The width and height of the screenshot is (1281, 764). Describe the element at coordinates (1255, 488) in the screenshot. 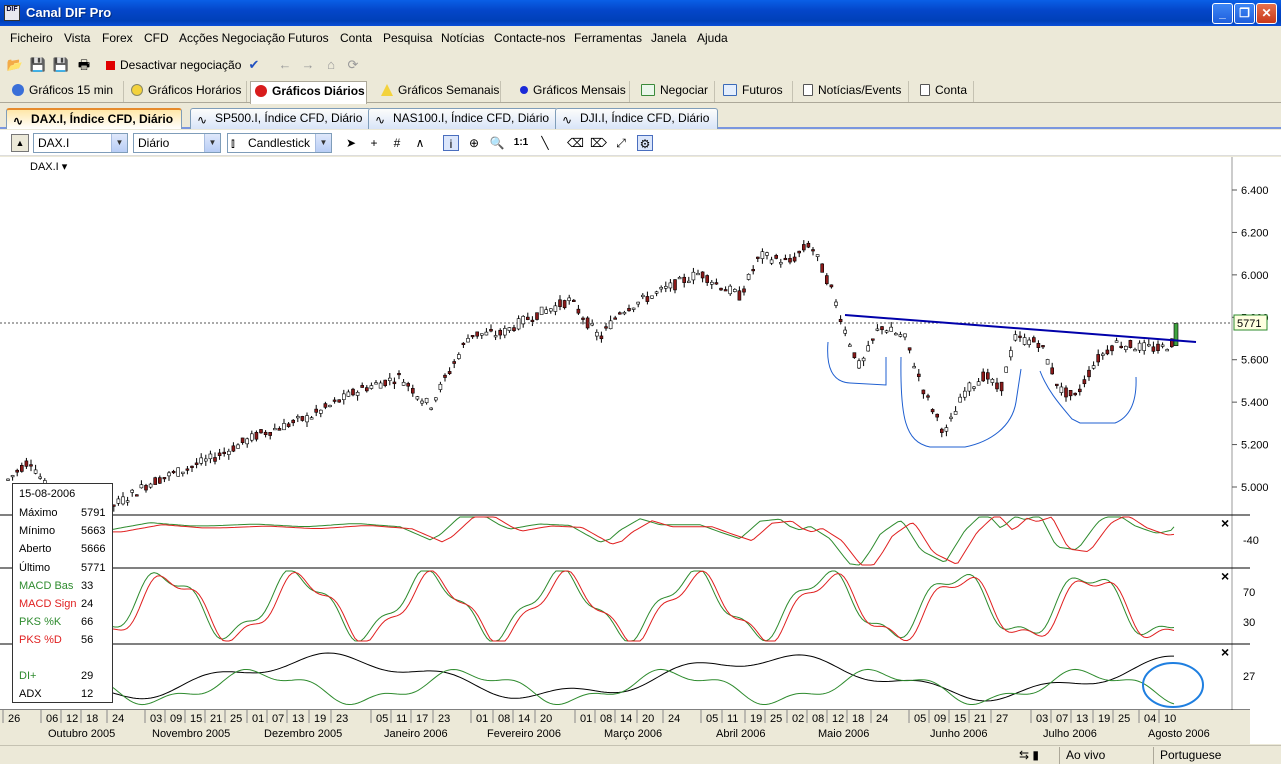

I see `price-tick-label: 5.000` at that location.